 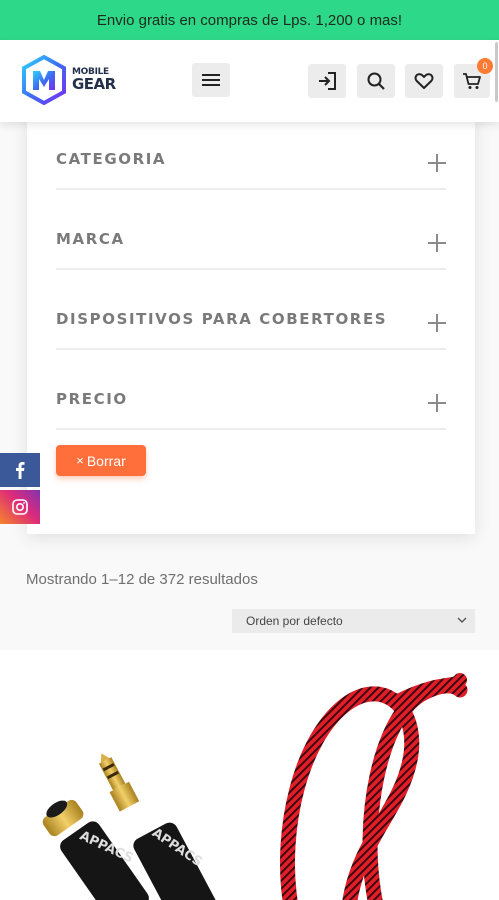 What do you see at coordinates (496, 72) in the screenshot?
I see `page-scrollbar` at bounding box center [496, 72].